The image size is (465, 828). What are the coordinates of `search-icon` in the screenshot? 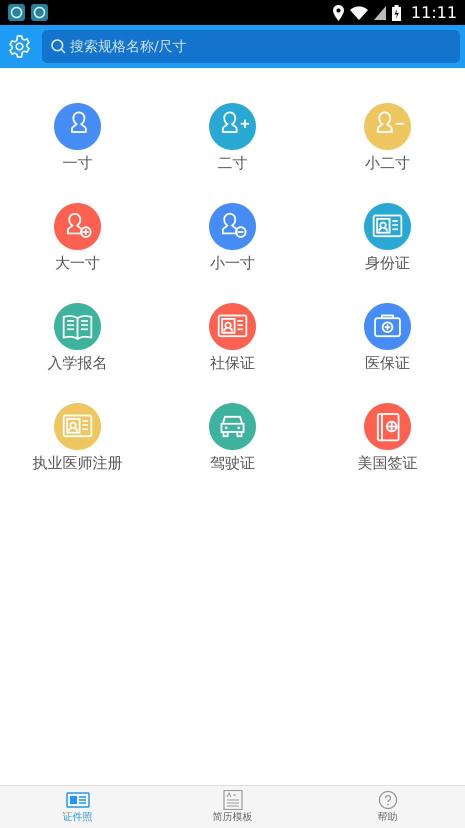 It's located at (58, 46).